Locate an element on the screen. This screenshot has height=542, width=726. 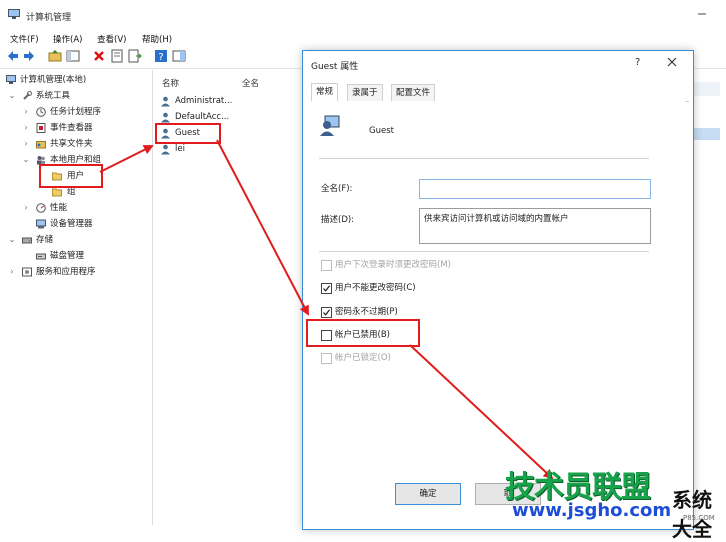
watermark-suffix: P85.COM is located at coordinates (699, 518).